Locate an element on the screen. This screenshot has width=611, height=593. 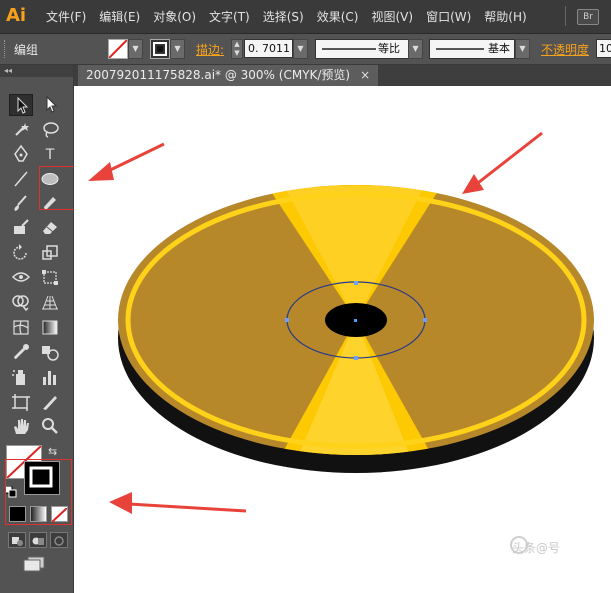
anchor-right is located at coordinates (425, 320).